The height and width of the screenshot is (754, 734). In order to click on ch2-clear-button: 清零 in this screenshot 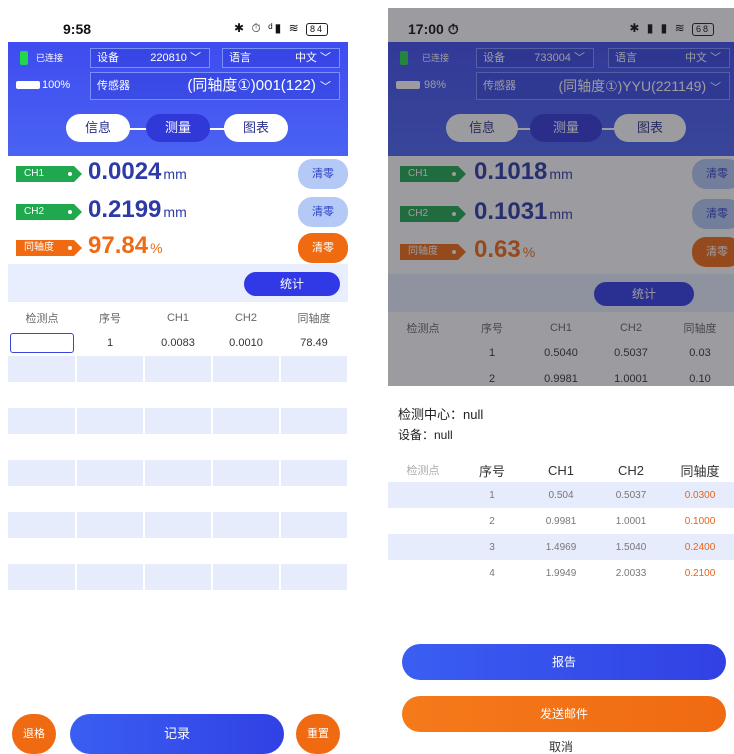, I will do `click(323, 212)`.